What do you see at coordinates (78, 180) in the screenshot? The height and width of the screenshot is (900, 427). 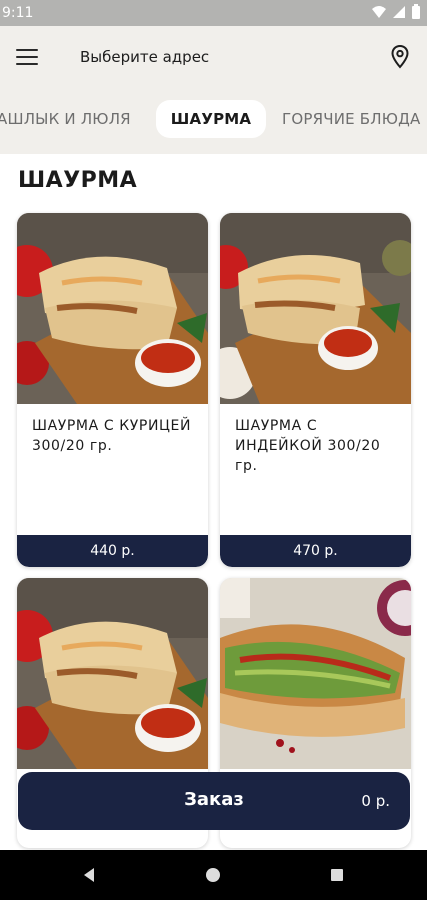 I see `section-title: ШАУРМА` at bounding box center [78, 180].